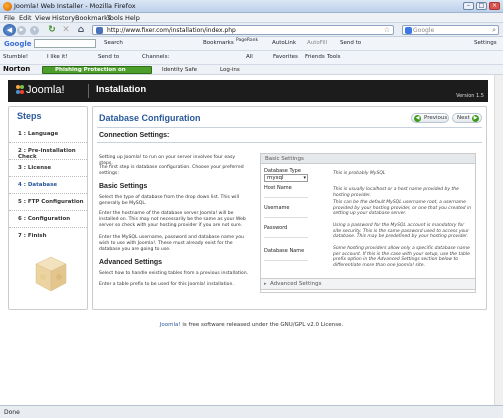  I want to click on password-input, so click(286, 235).